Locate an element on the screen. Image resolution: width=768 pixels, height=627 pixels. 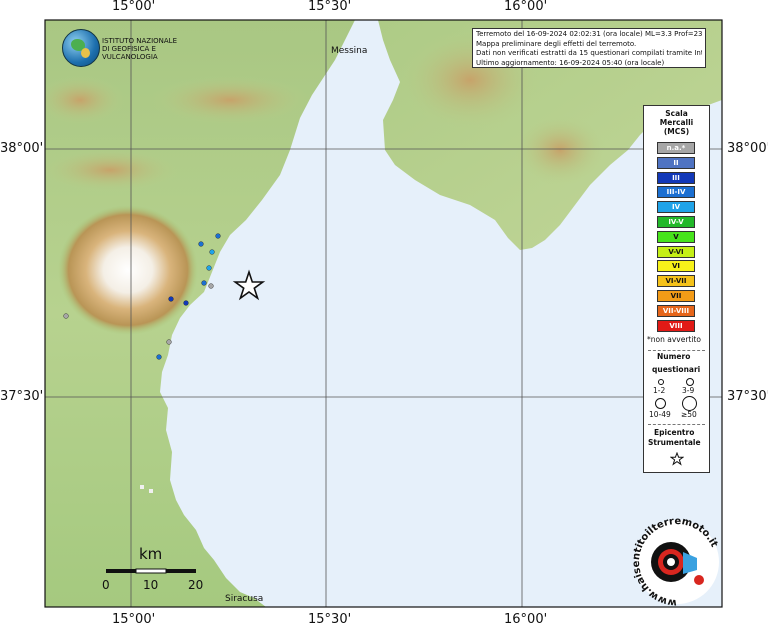
legend-swatch: IV-V is located at coordinates (676, 222).